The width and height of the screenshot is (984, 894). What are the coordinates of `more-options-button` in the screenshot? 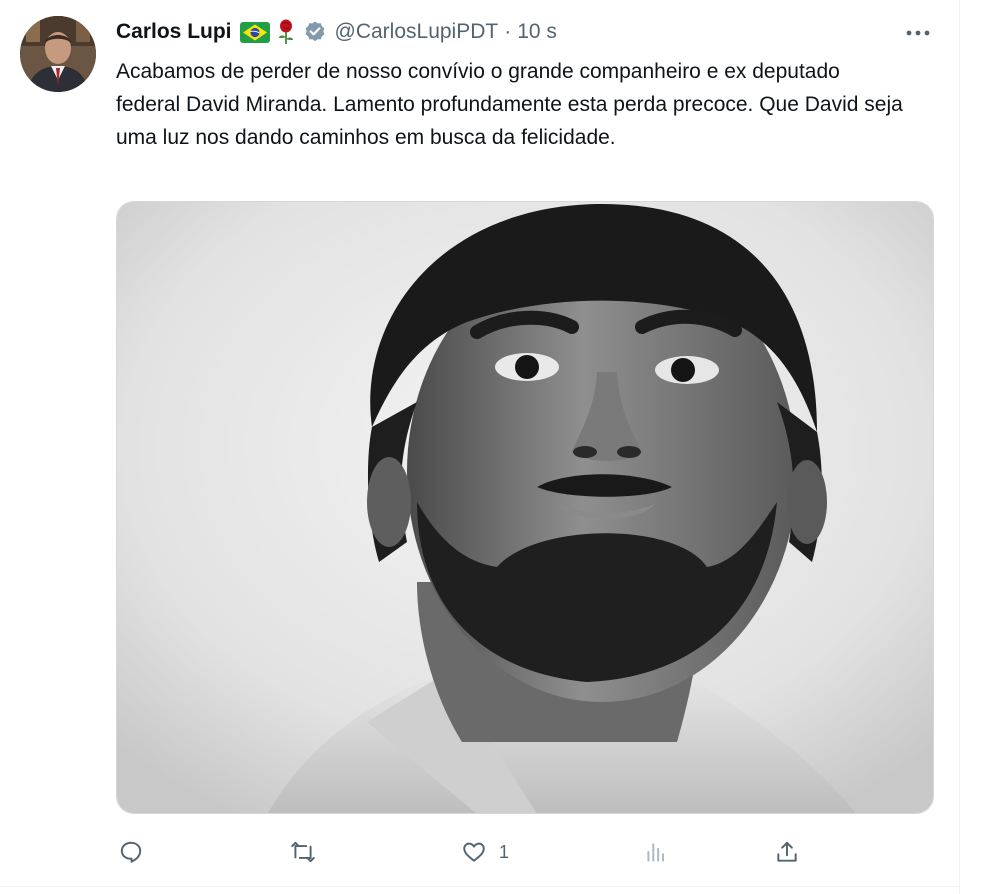 It's located at (918, 33).